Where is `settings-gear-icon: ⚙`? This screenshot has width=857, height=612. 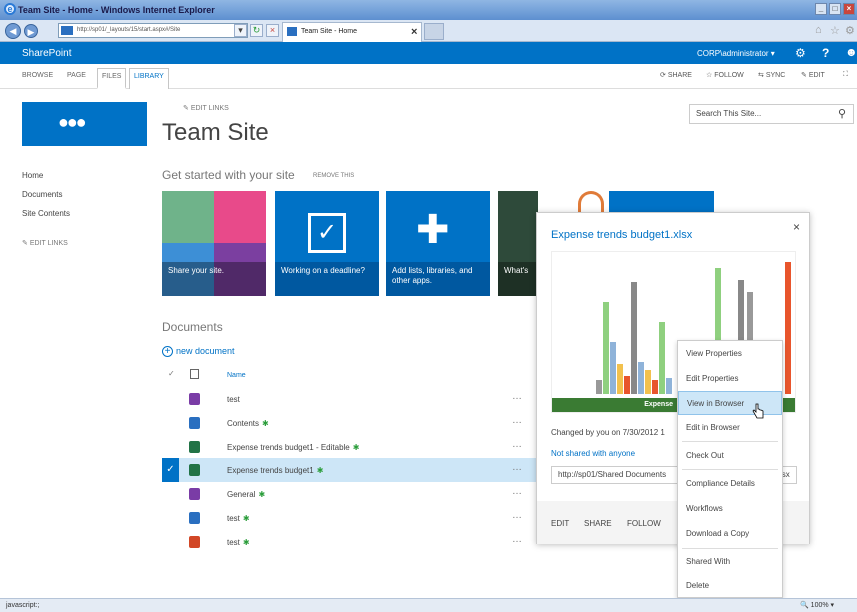
settings-gear-icon: ⚙ is located at coordinates (800, 53).